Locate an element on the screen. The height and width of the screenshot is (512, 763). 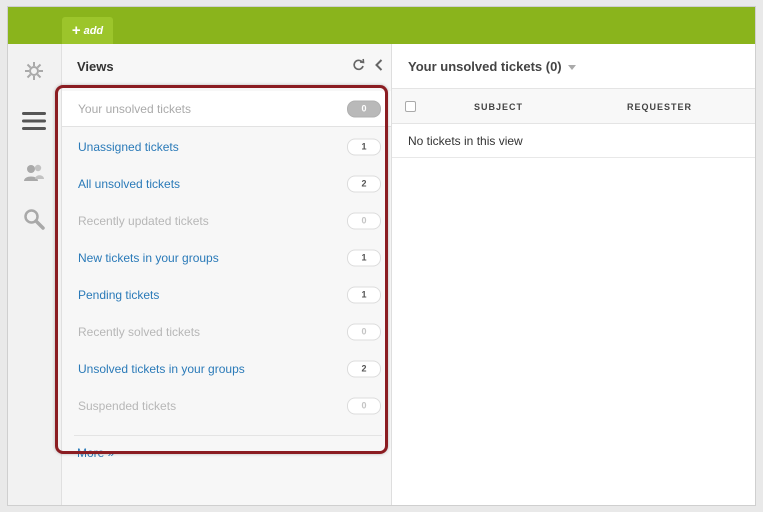
zendesk-logo-icon is located at coordinates (34, 71).